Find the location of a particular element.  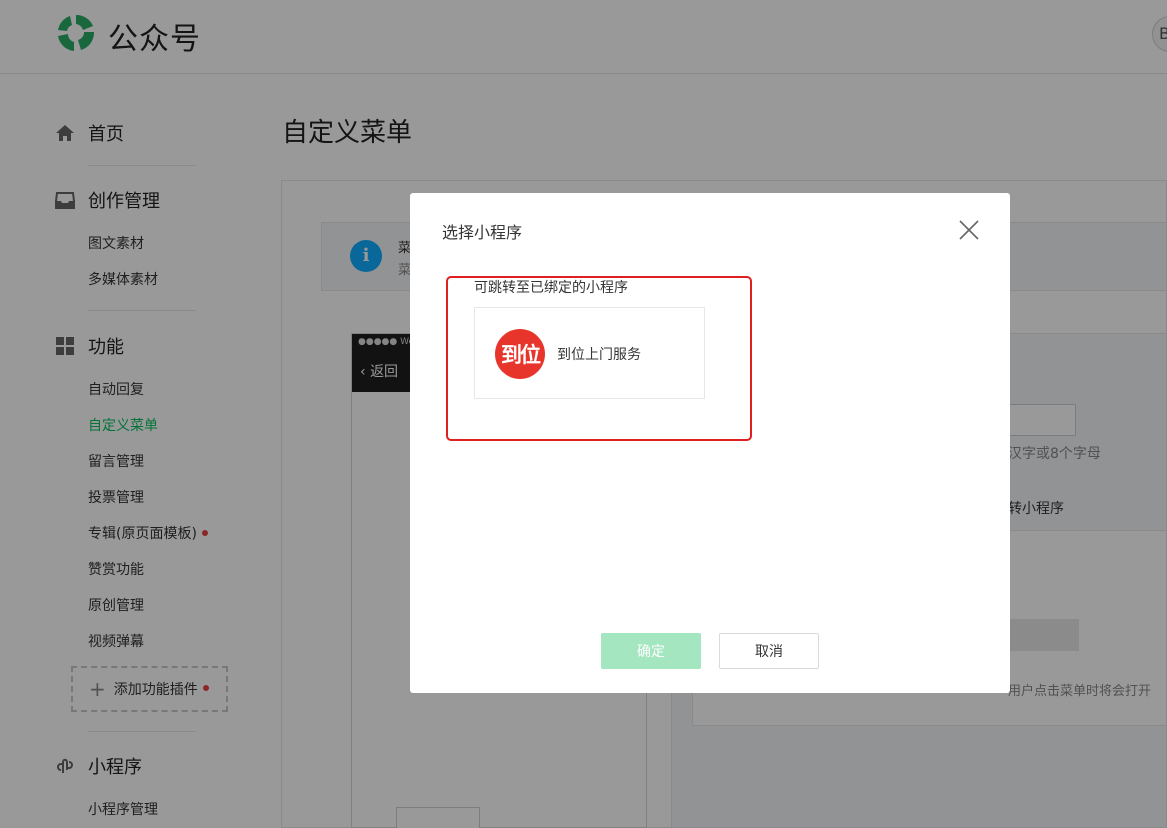

miniprogram-name: 到位上门服务 is located at coordinates (599, 355).